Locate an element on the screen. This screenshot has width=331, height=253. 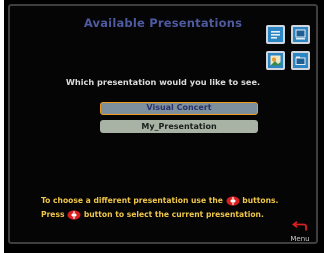
folder-icon is located at coordinates (300, 60).